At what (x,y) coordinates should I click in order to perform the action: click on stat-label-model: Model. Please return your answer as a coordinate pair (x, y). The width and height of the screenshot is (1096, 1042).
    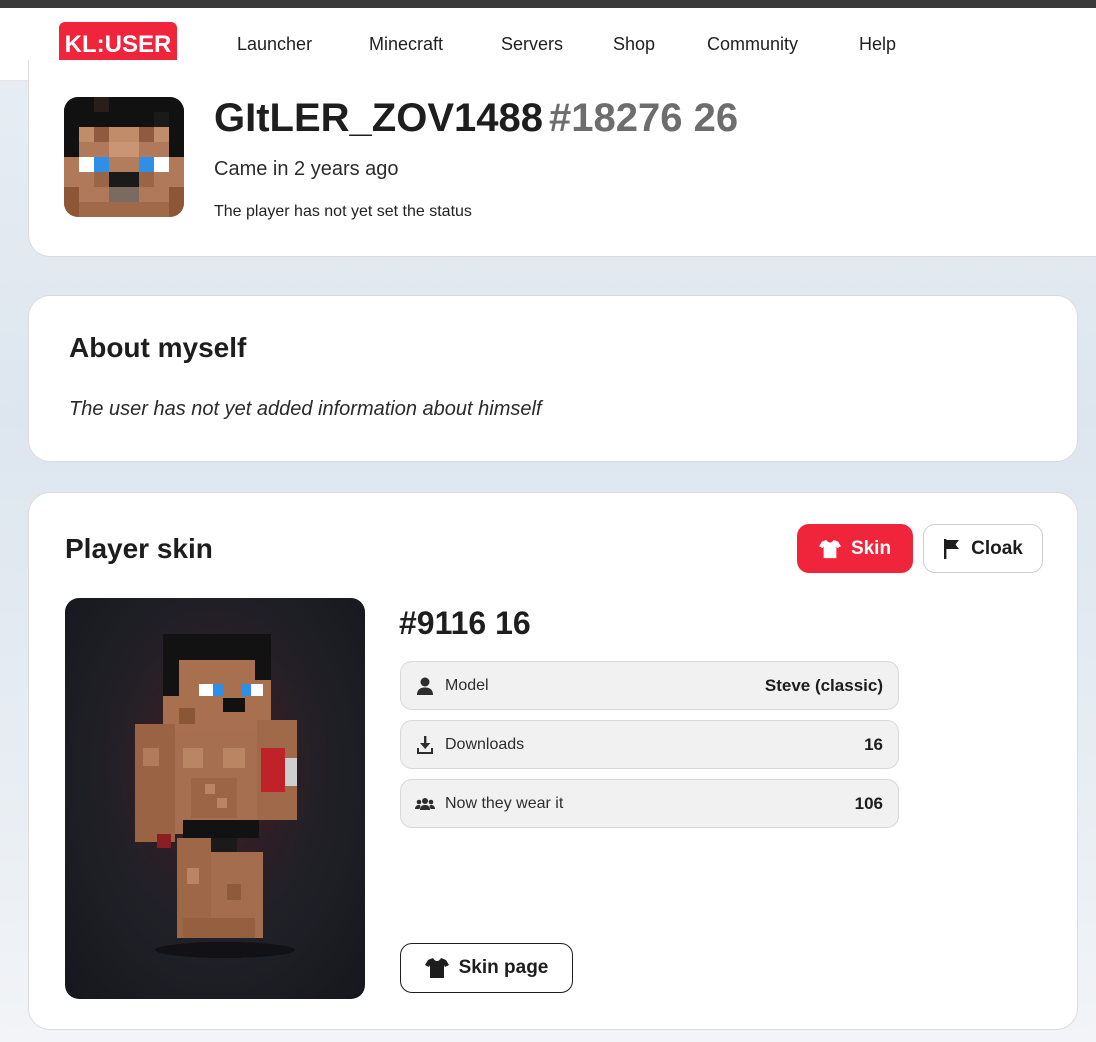
    Looking at the image, I should click on (467, 685).